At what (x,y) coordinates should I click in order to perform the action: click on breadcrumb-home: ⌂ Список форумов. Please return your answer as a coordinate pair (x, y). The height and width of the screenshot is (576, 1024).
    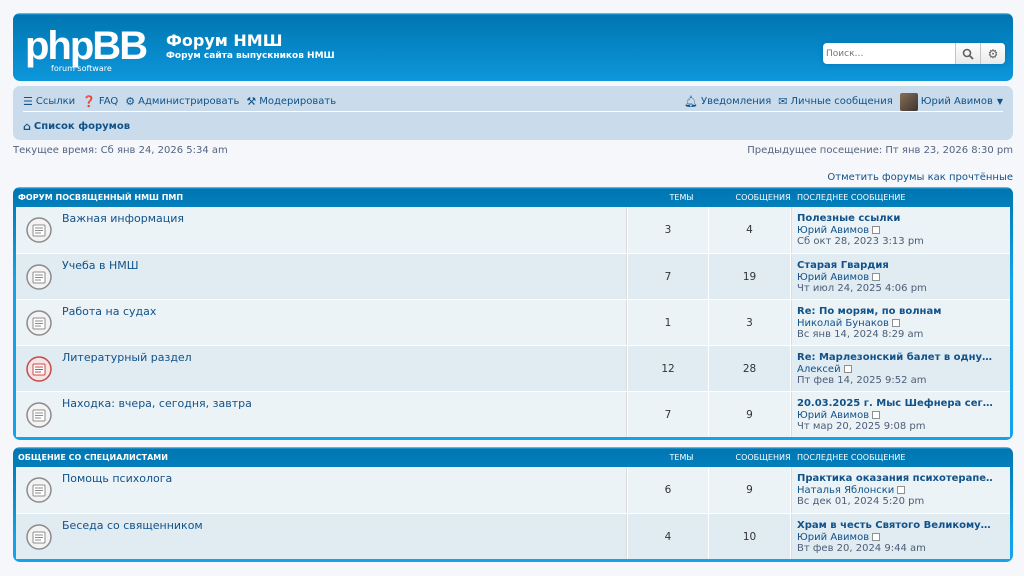
    Looking at the image, I should click on (76, 126).